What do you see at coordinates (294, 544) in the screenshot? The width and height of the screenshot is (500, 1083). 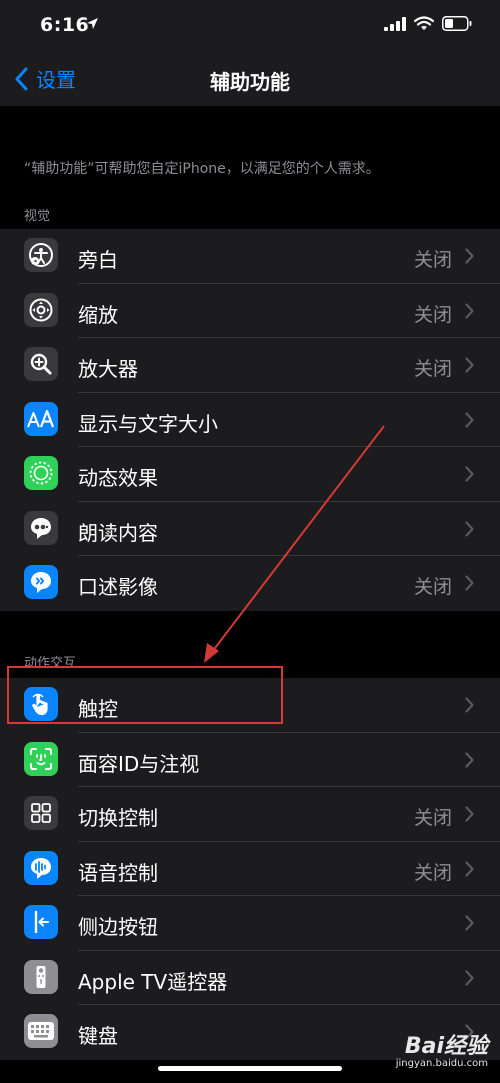 I see `annotation-arrow` at bounding box center [294, 544].